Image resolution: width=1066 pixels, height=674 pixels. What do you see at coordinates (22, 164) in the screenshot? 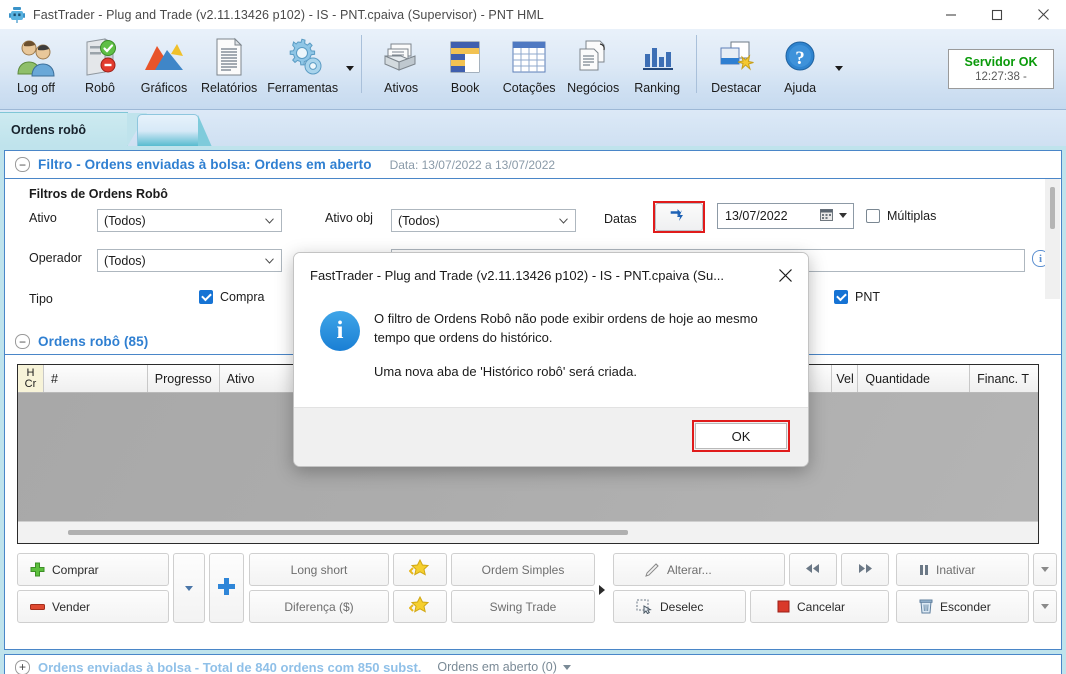
I see `collapse-filter-icon: −` at bounding box center [22, 164].